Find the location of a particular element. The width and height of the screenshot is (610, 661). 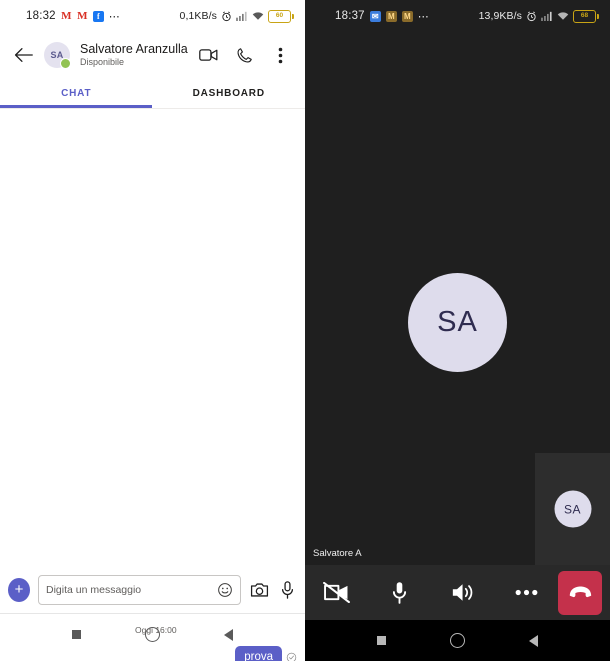

video-off-icon is located at coordinates (337, 592).